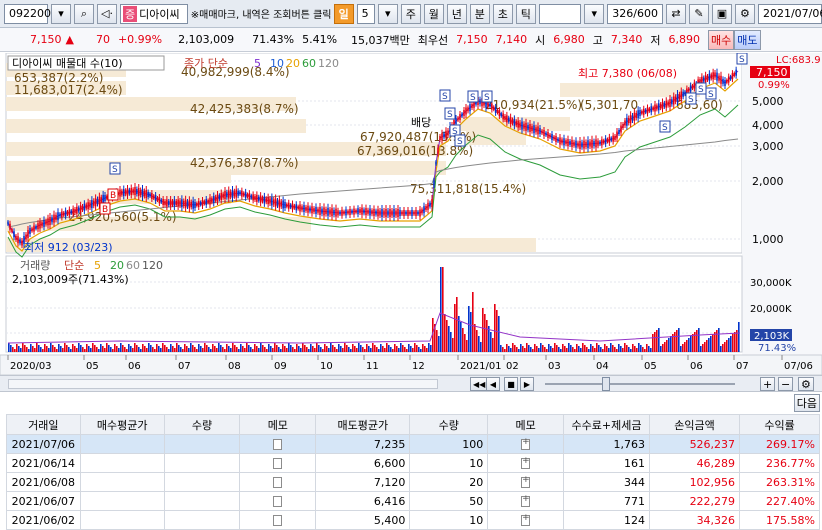  What do you see at coordinates (560, 13) in the screenshot?
I see `tick-value-input` at bounding box center [560, 13].